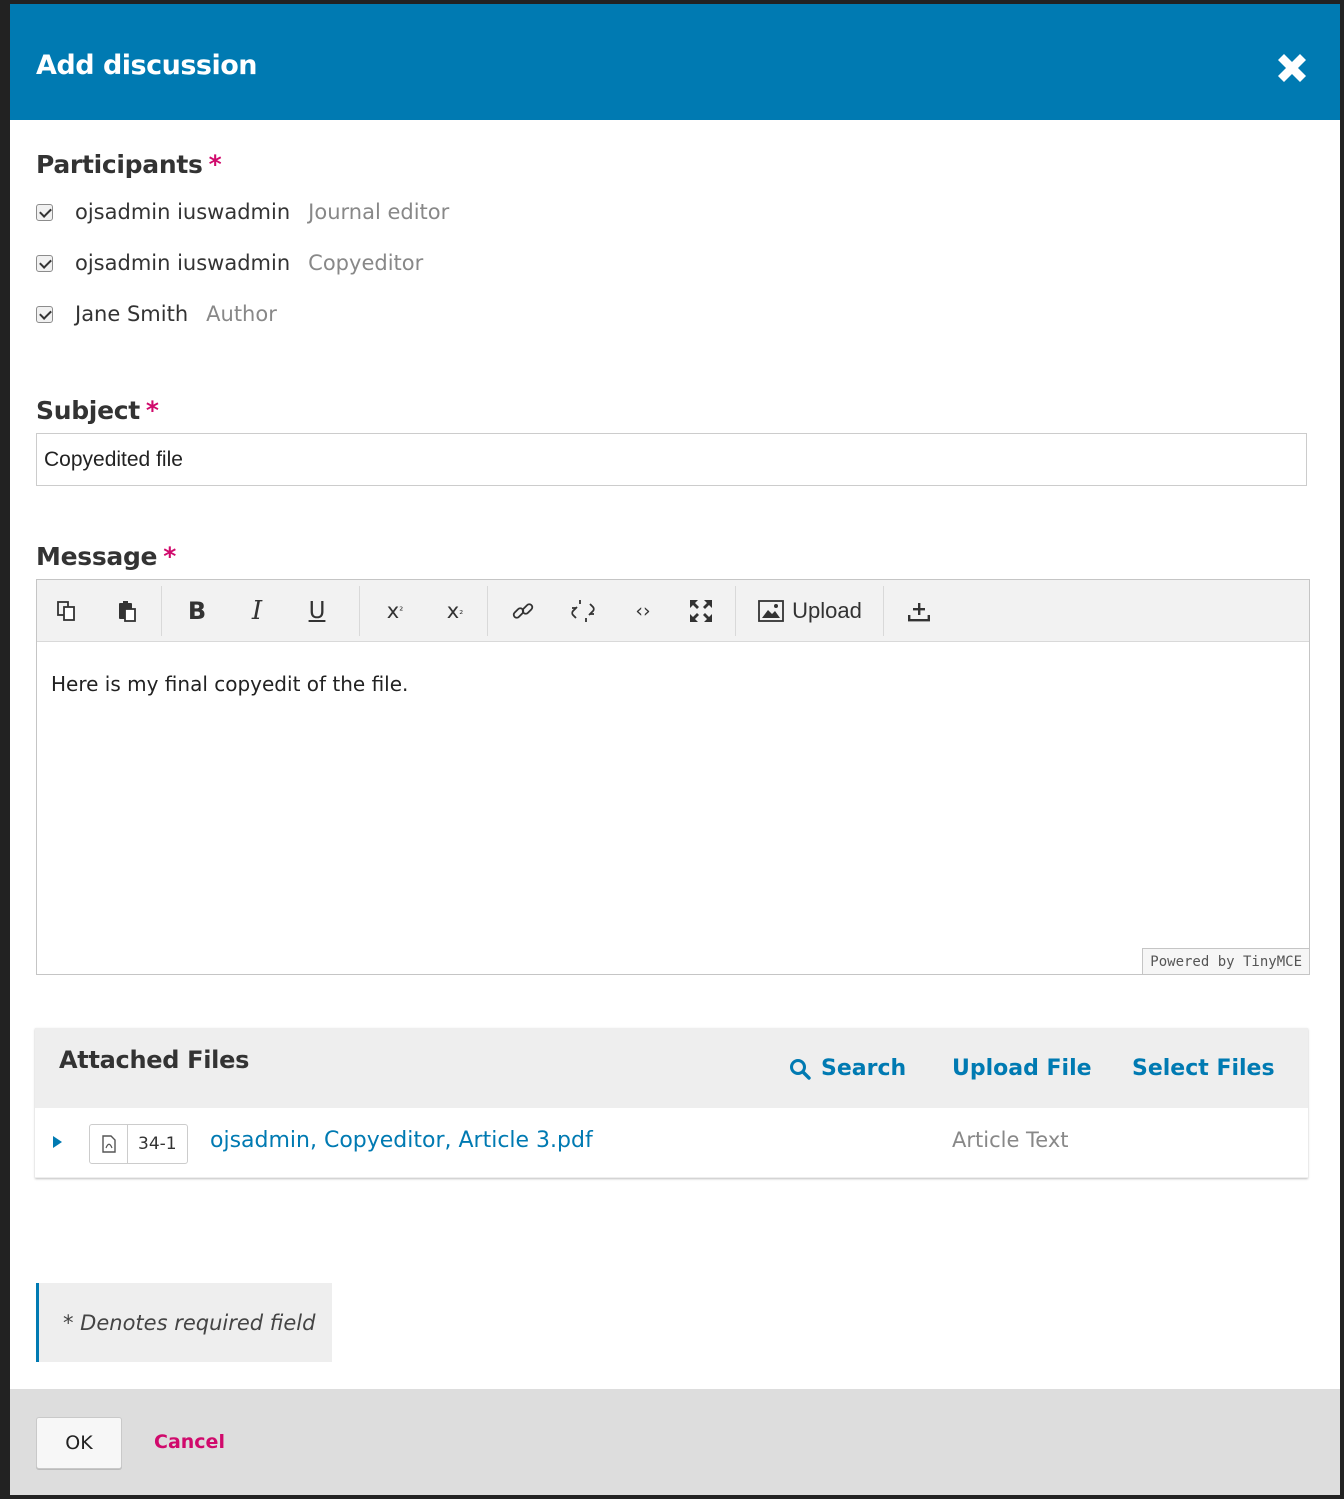  I want to click on modal-footer: OK Cancel, so click(675, 1442).